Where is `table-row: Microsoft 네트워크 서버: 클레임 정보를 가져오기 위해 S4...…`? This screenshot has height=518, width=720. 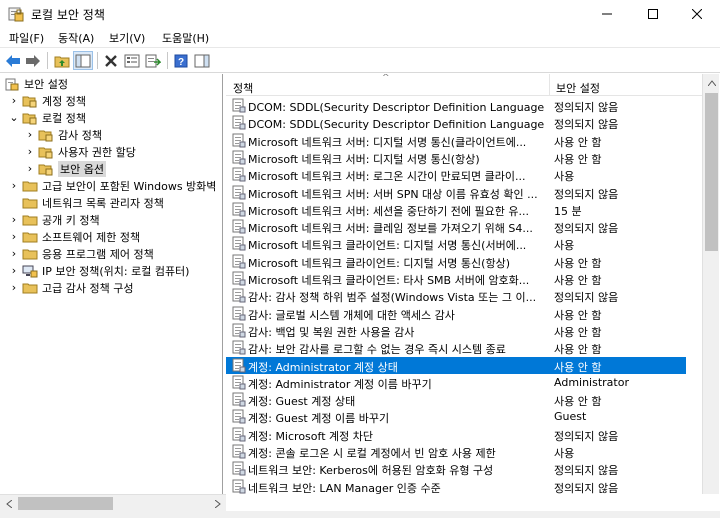 table-row: Microsoft 네트워크 서버: 클레임 정보를 가져오기 위해 S4...… is located at coordinates (464, 226).